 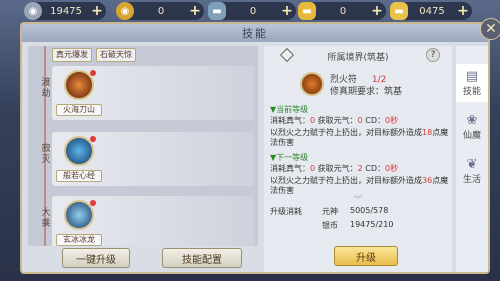 What do you see at coordinates (360, 138) in the screenshot?
I see `current-level-desc: 以烈火之力赋于符上扔出，对目标额外造成18点魔法伤害` at bounding box center [360, 138].